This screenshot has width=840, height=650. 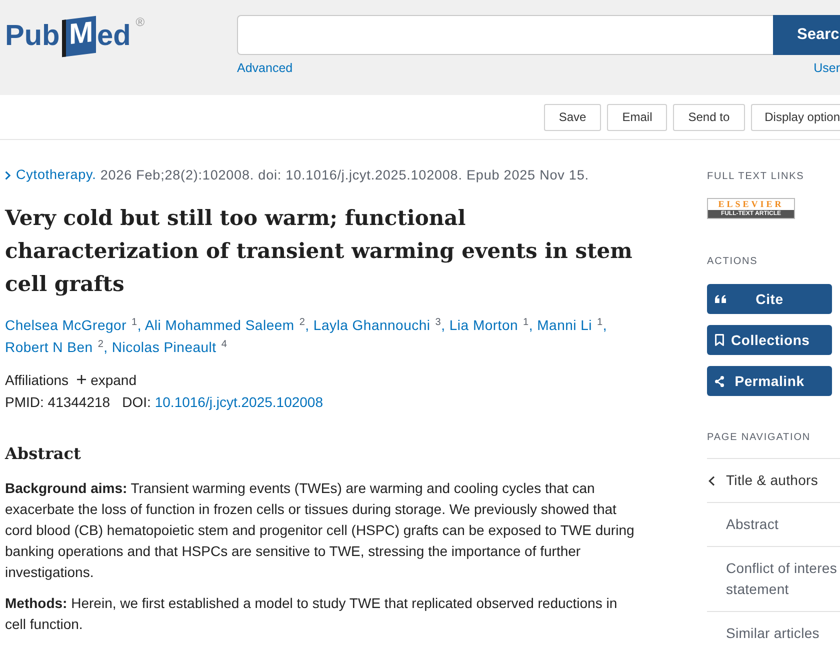 I want to click on author-link: Ali Mohammed Saleem, so click(x=219, y=324).